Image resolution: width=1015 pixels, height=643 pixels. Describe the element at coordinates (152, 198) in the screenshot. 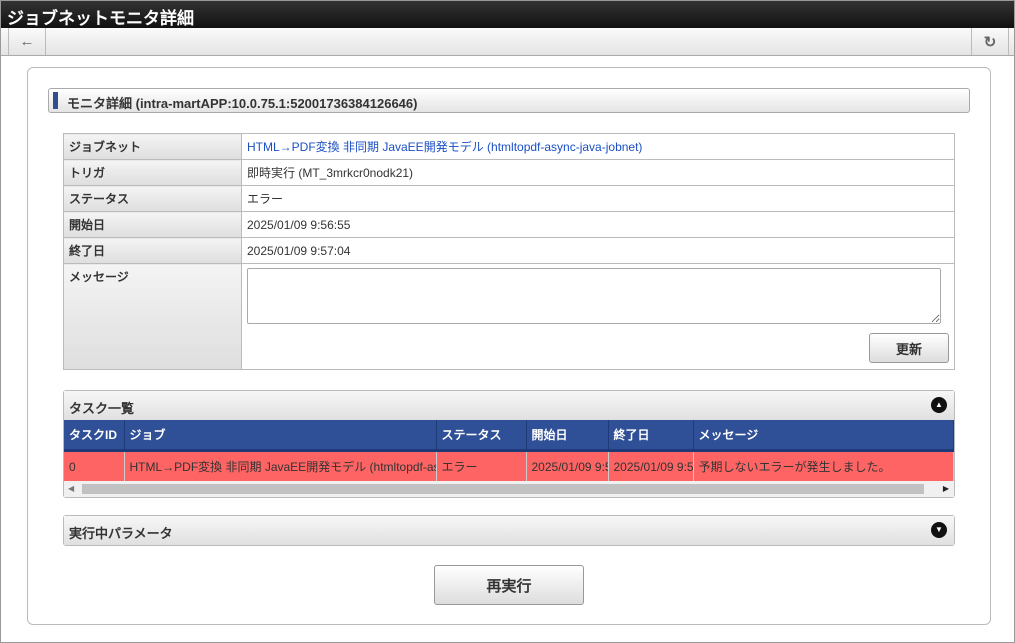

I see `status-label: ステータス` at that location.